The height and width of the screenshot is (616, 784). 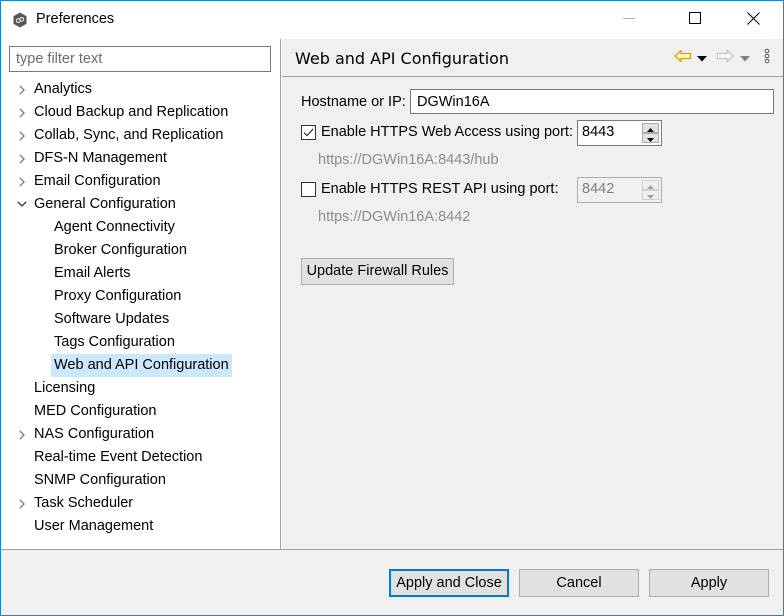 What do you see at coordinates (532, 58) in the screenshot?
I see `page-header: Web and API Configuration` at bounding box center [532, 58].